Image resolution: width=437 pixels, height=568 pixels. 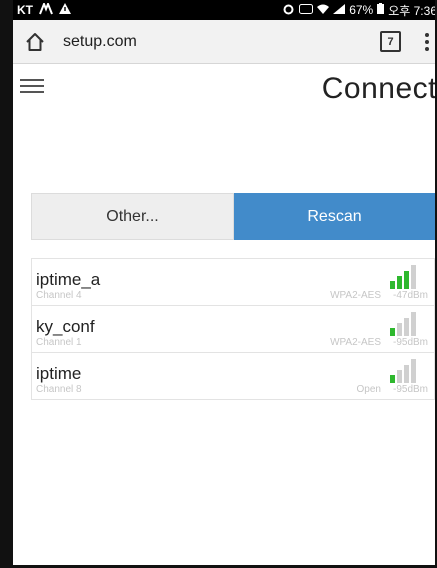 I want to click on network-ssid: ky_conf, so click(x=65, y=326).